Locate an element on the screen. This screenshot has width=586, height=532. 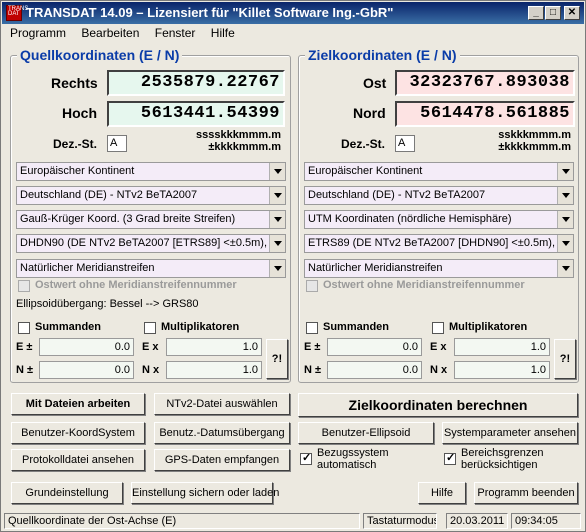
target-format-line1: sskkkmmm.m is located at coordinates (534, 135).